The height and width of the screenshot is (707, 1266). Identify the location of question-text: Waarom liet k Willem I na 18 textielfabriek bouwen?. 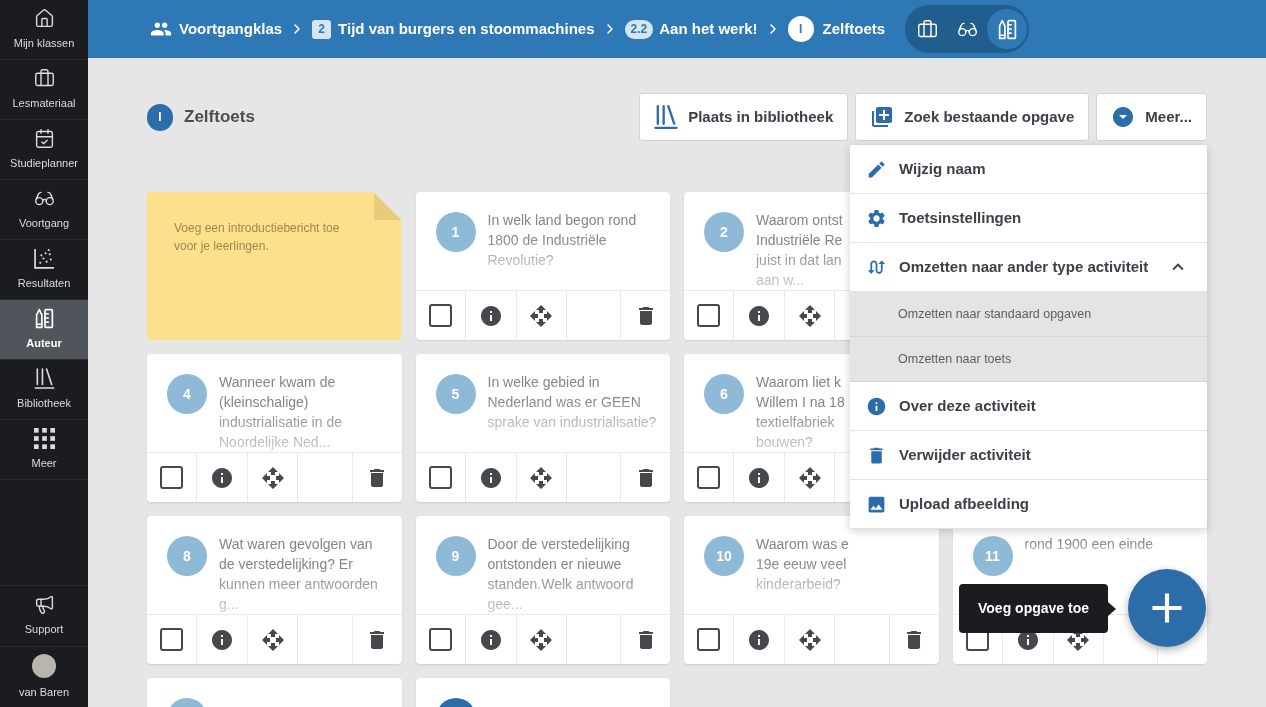
(800, 412).